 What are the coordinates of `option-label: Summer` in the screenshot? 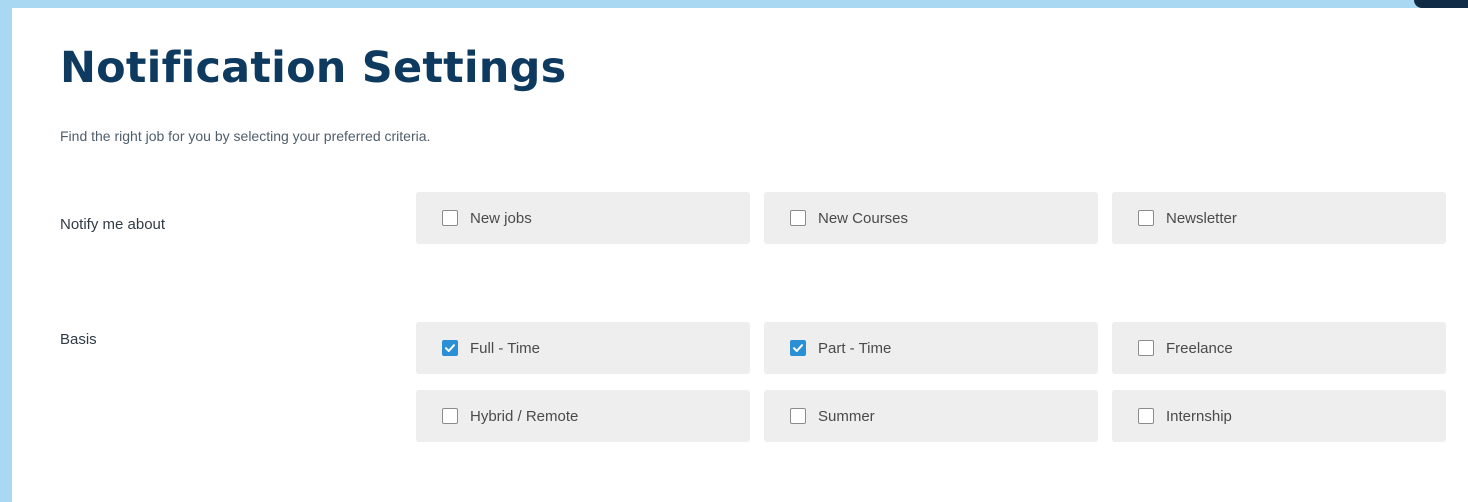 It's located at (846, 416).